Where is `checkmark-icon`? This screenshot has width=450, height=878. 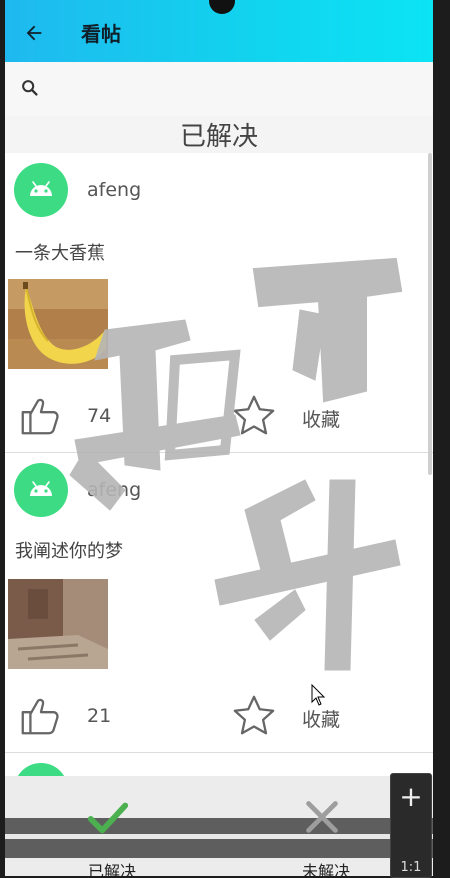 checkmark-icon is located at coordinates (108, 818).